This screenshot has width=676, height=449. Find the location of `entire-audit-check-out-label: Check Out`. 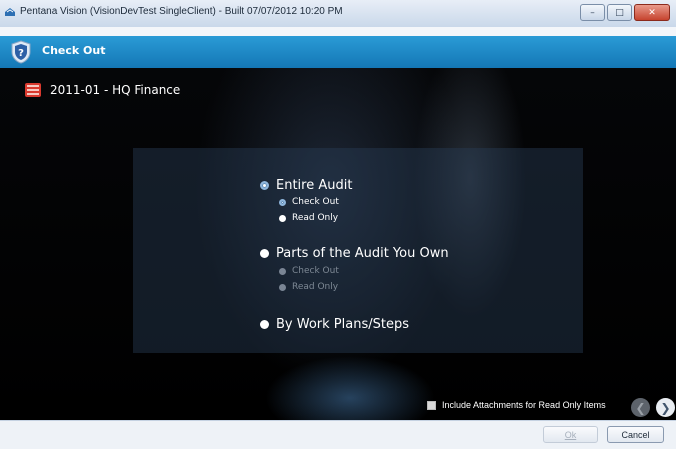

entire-audit-check-out-label: Check Out is located at coordinates (315, 202).